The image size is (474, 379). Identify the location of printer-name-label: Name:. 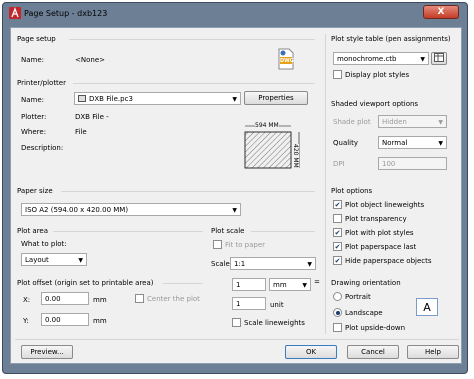
(33, 100).